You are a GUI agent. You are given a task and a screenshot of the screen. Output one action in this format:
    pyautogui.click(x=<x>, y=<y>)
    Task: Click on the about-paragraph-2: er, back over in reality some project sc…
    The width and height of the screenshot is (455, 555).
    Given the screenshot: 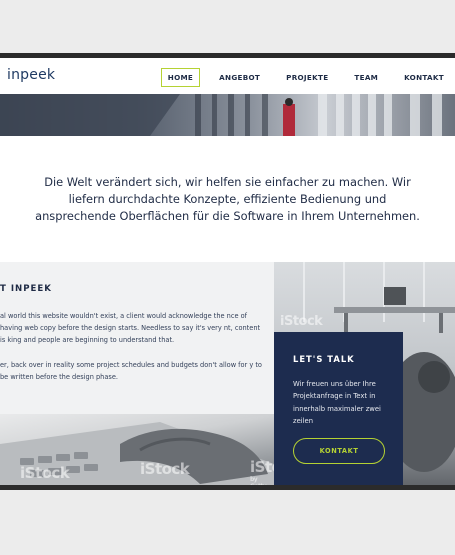 What is the action you would take?
    pyautogui.click(x=131, y=371)
    